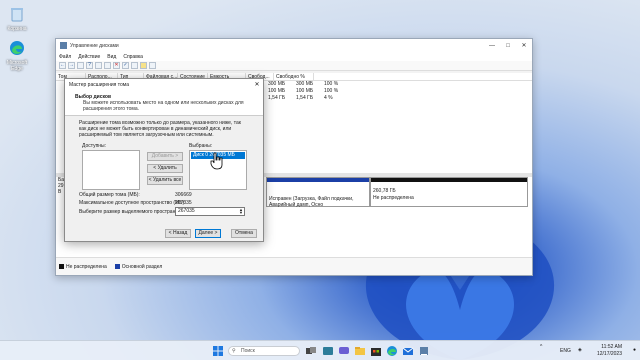 Image resolution: width=640 pixels, height=360 pixels. Describe the element at coordinates (89, 65) in the screenshot. I see `help-icon: ?` at that location.